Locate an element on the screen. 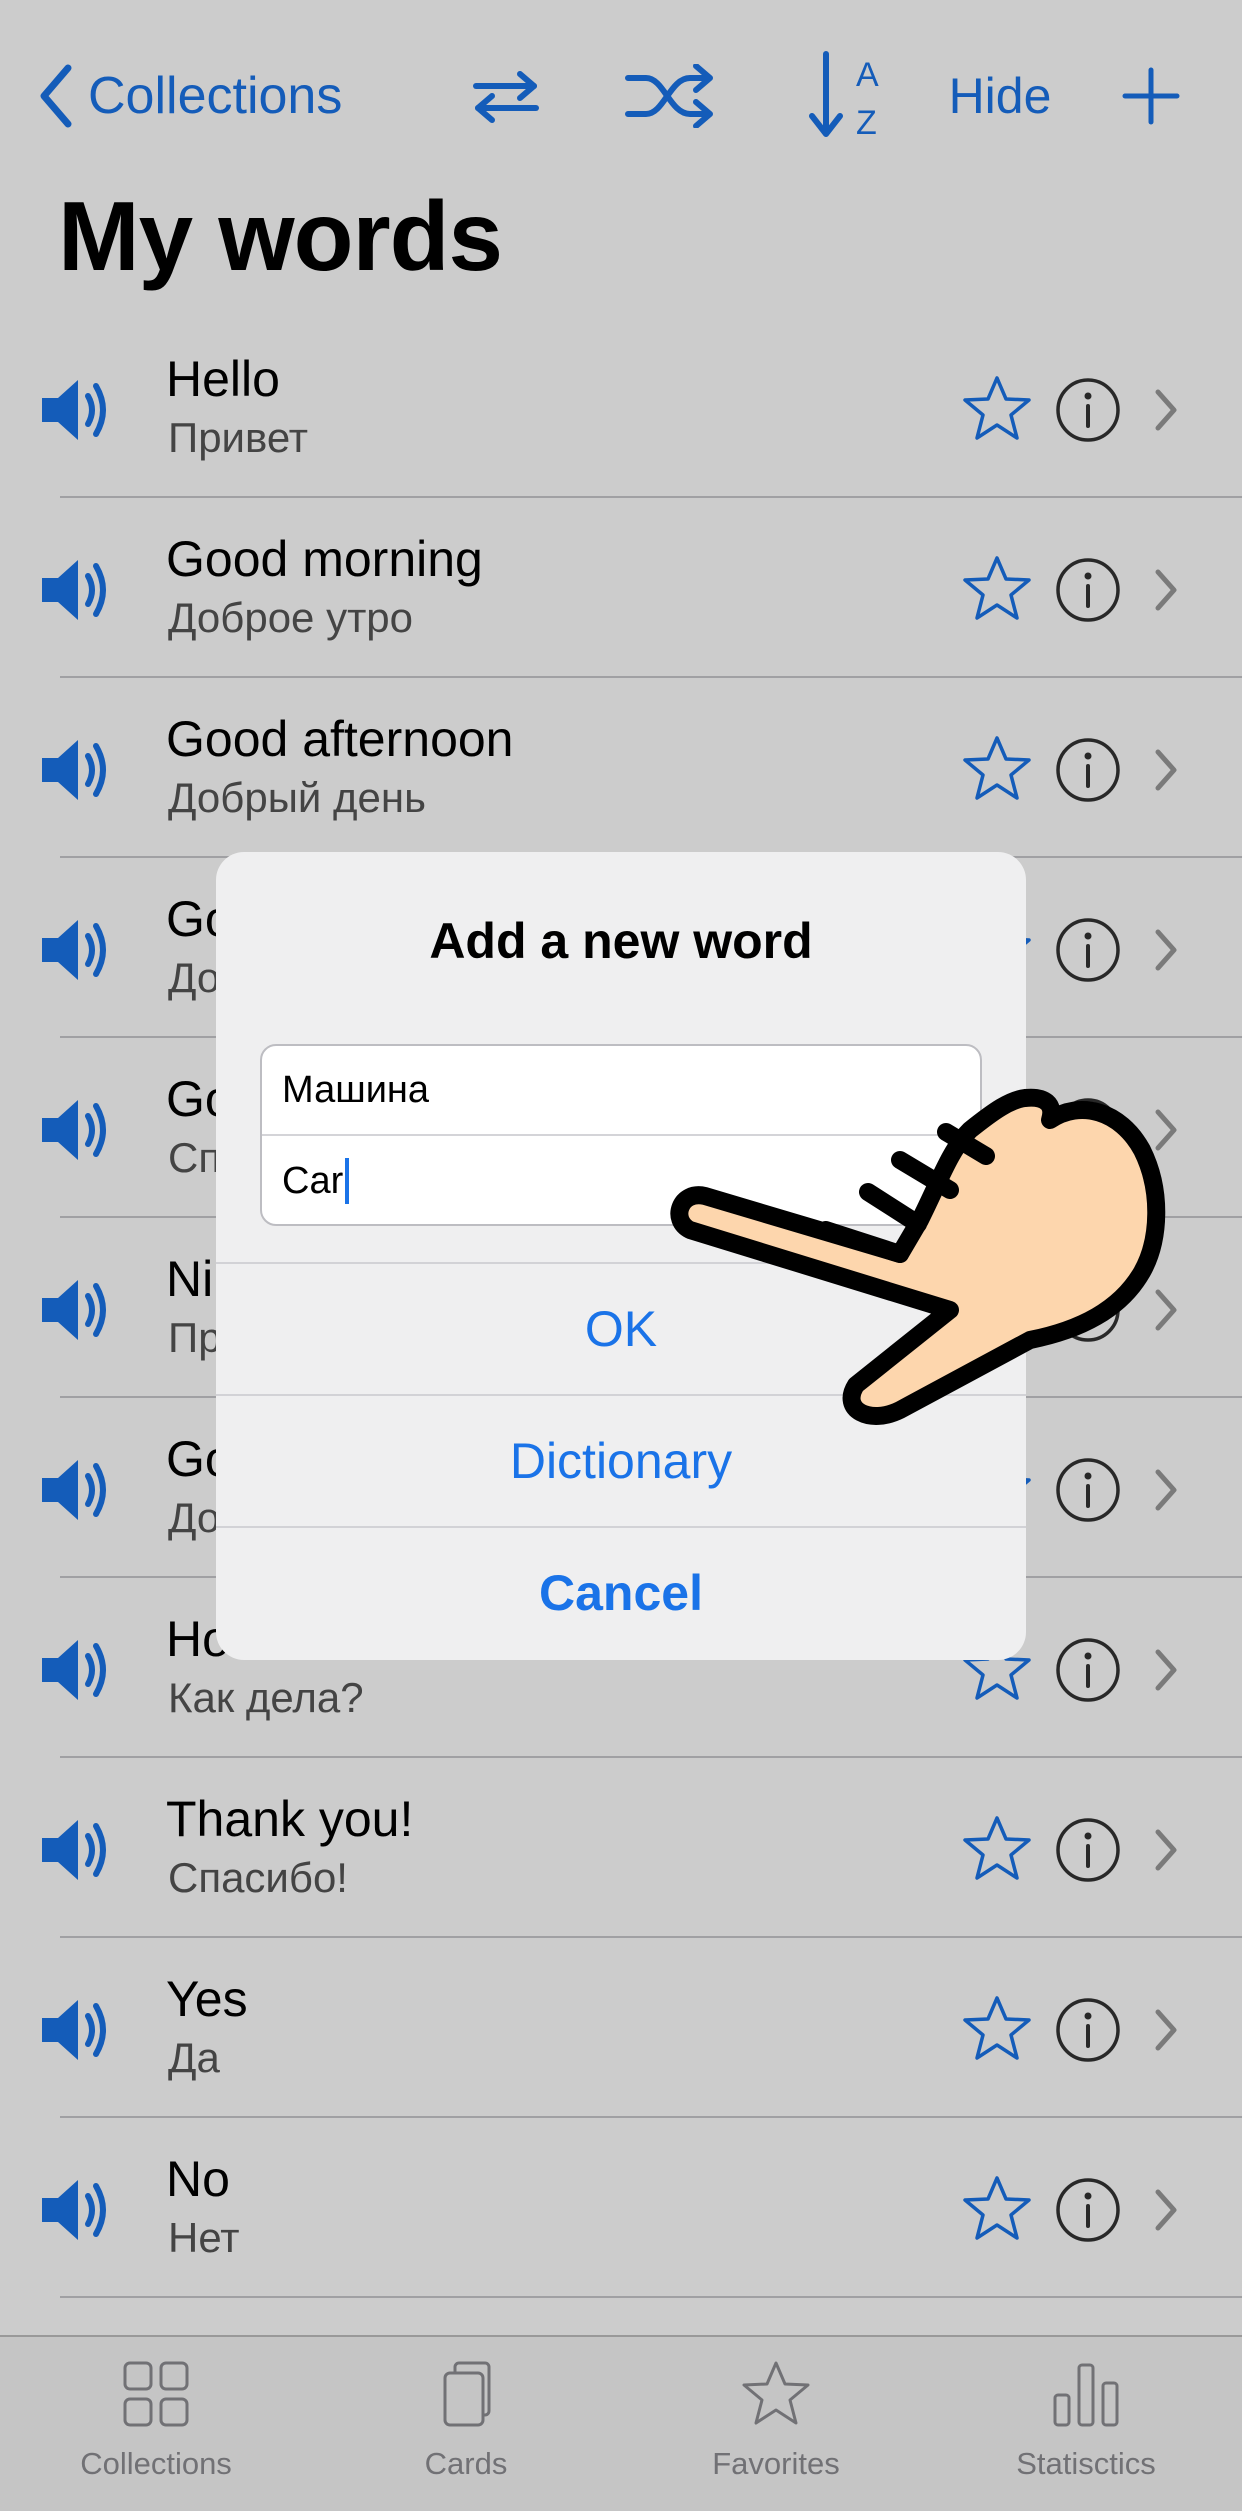 This screenshot has width=1242, height=2511. dialog-title: Add a new word is located at coordinates (621, 941).